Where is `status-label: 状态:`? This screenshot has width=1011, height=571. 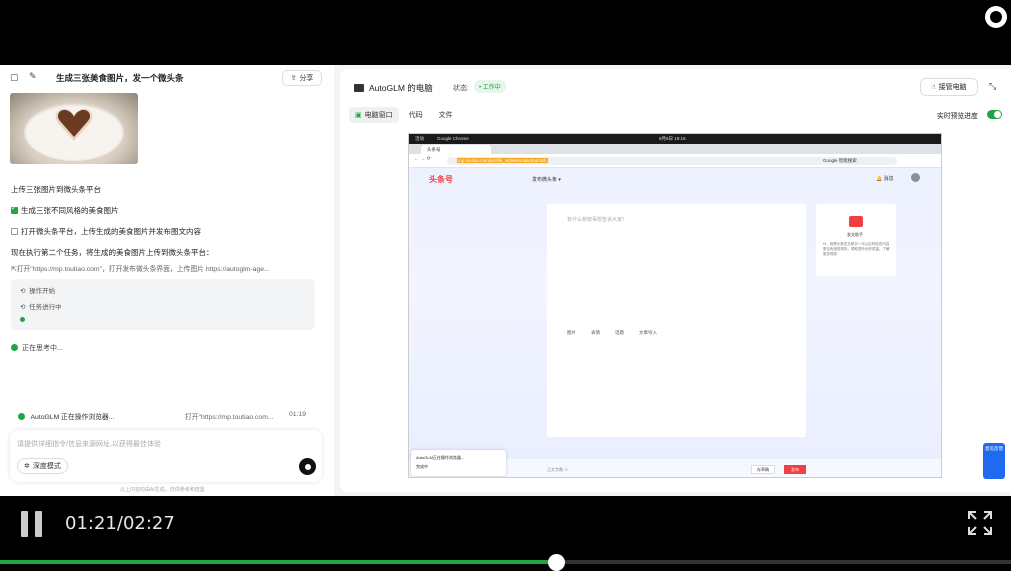
status-label: 状态: is located at coordinates (461, 88).